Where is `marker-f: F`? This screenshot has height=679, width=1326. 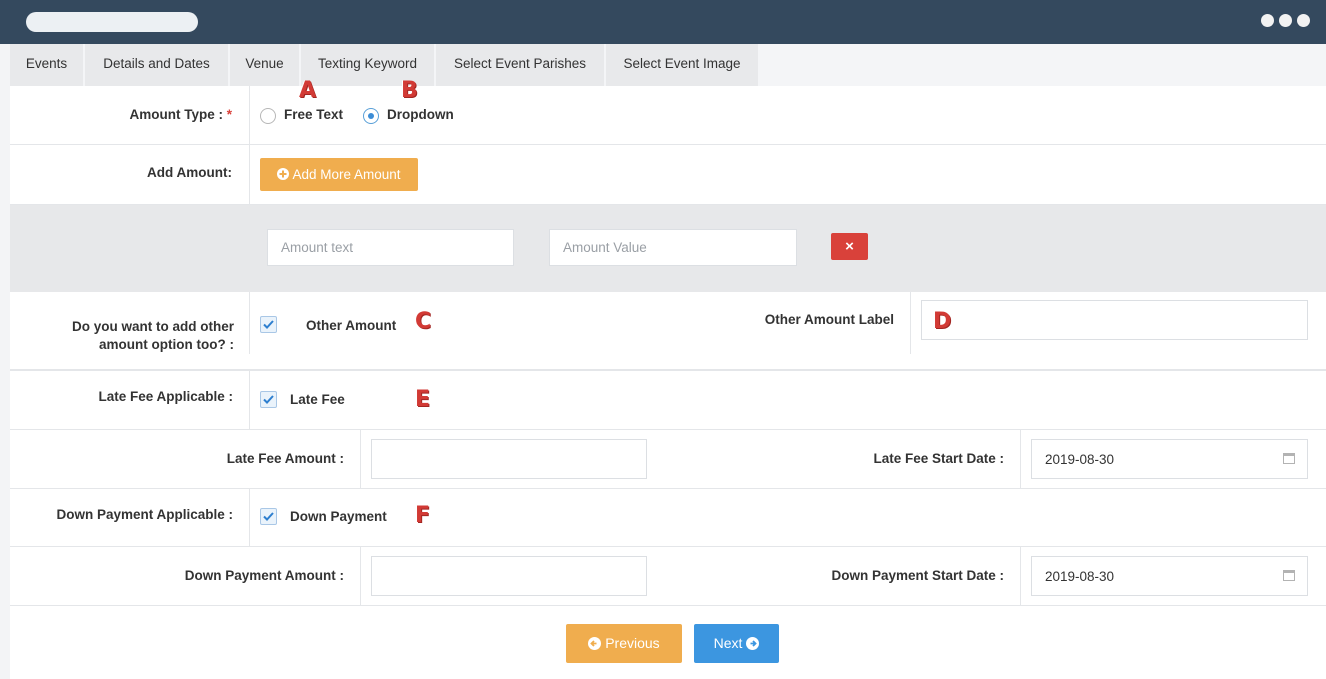
marker-f: F is located at coordinates (423, 515).